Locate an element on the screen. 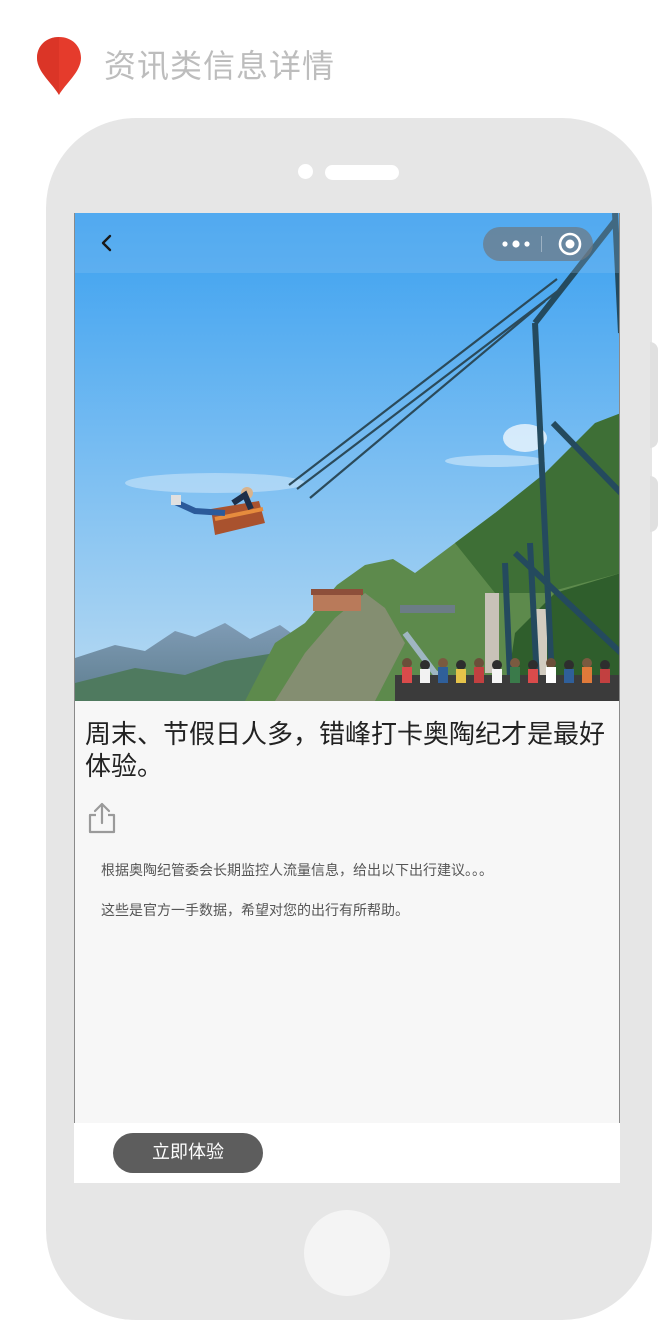 Image resolution: width=658 pixels, height=1322 pixels. phone-side-button-volume is located at coordinates (654, 395).